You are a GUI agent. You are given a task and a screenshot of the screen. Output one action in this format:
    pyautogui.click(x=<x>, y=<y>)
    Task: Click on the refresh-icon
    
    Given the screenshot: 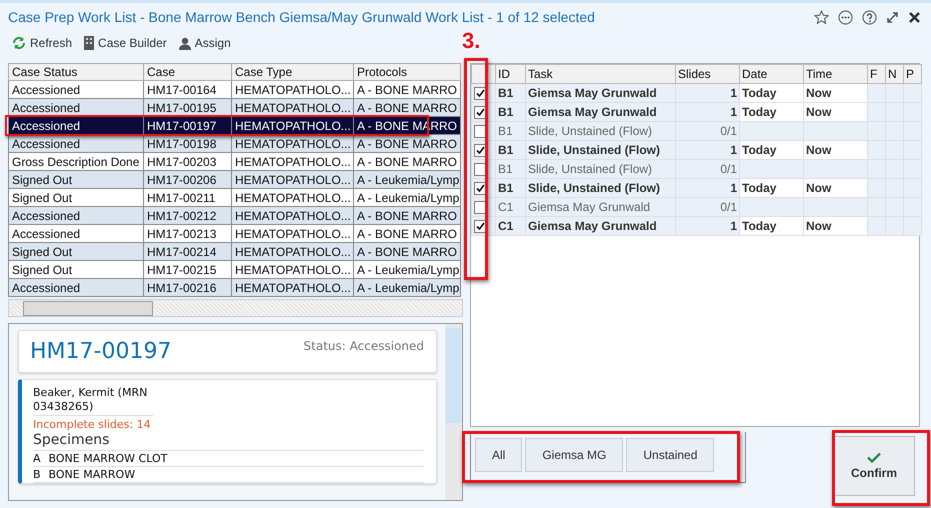 What is the action you would take?
    pyautogui.click(x=19, y=43)
    